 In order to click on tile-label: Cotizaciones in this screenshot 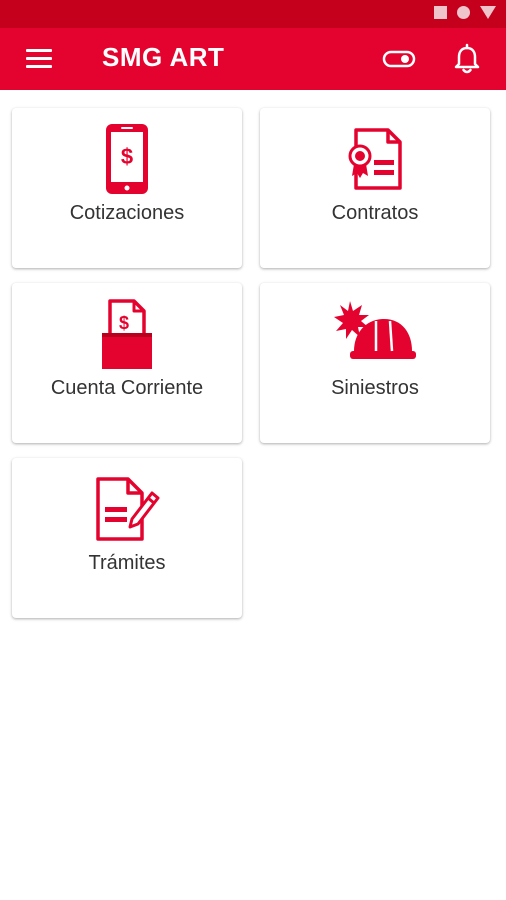, I will do `click(127, 213)`.